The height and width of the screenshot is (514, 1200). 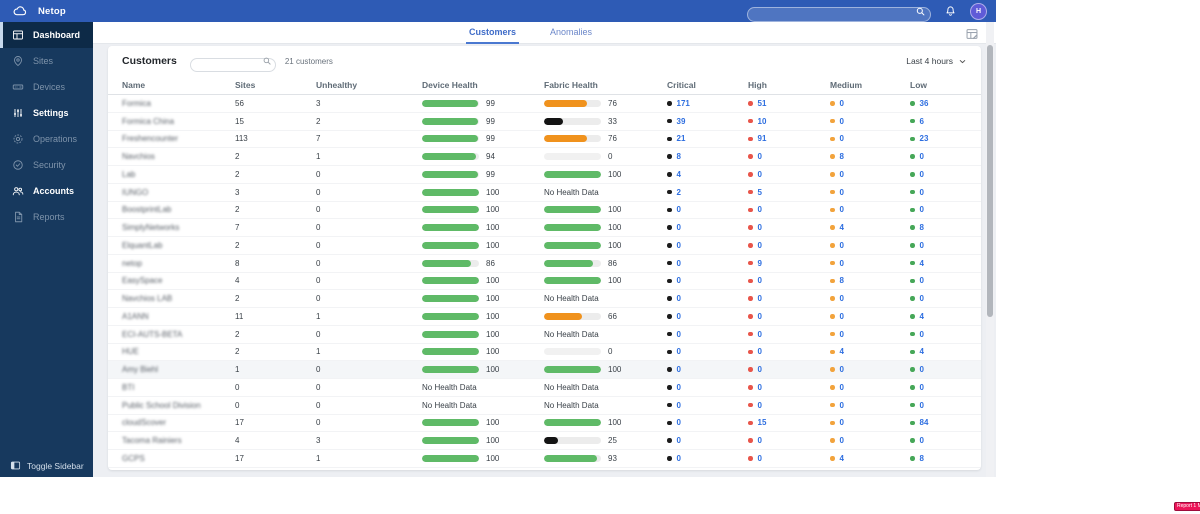 What do you see at coordinates (544, 335) in the screenshot?
I see `table-row: ECI-AUTS-BETA 2 0 100 No Health Data 0 0 0 0` at bounding box center [544, 335].